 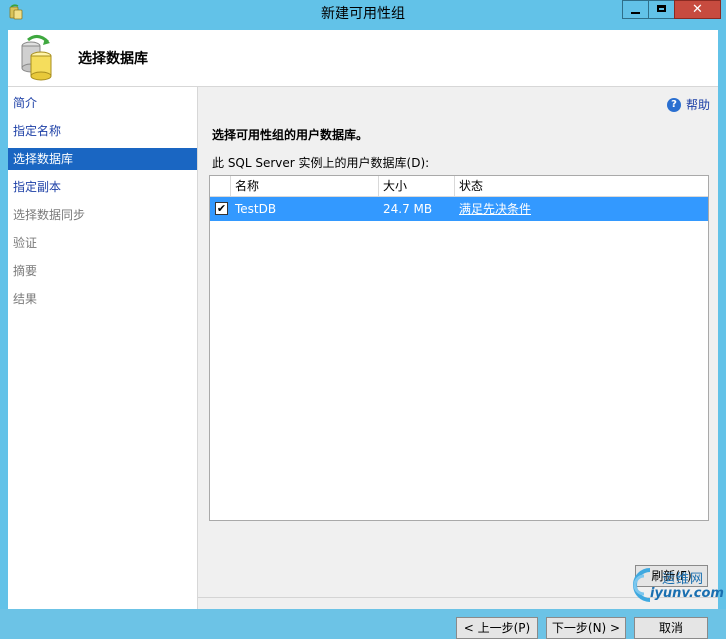 I want to click on nav-item-specify-name: 指定名称, so click(x=102, y=131).